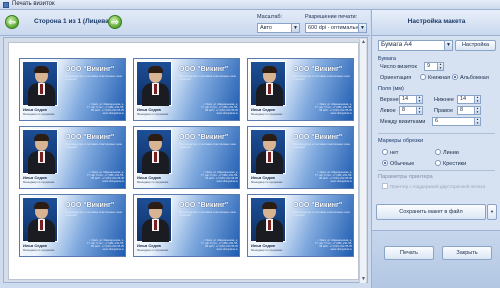  I want to click on arrow-right-icon: ⇨, so click(115, 22).